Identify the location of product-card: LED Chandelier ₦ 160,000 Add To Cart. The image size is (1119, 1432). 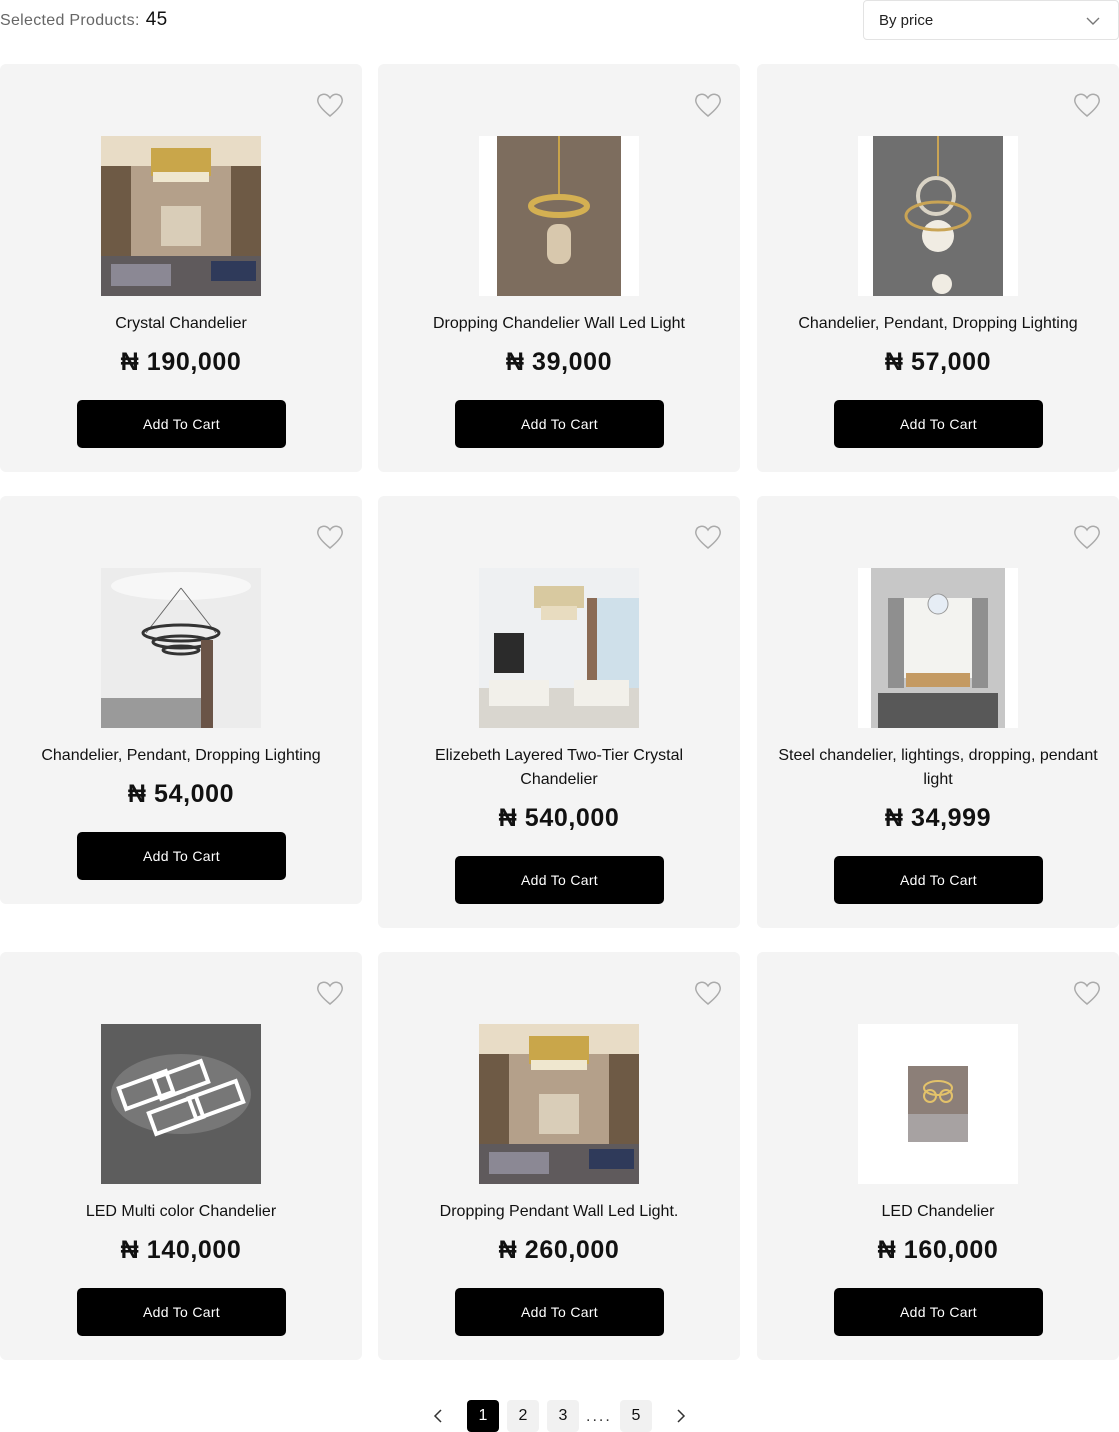
(938, 1156).